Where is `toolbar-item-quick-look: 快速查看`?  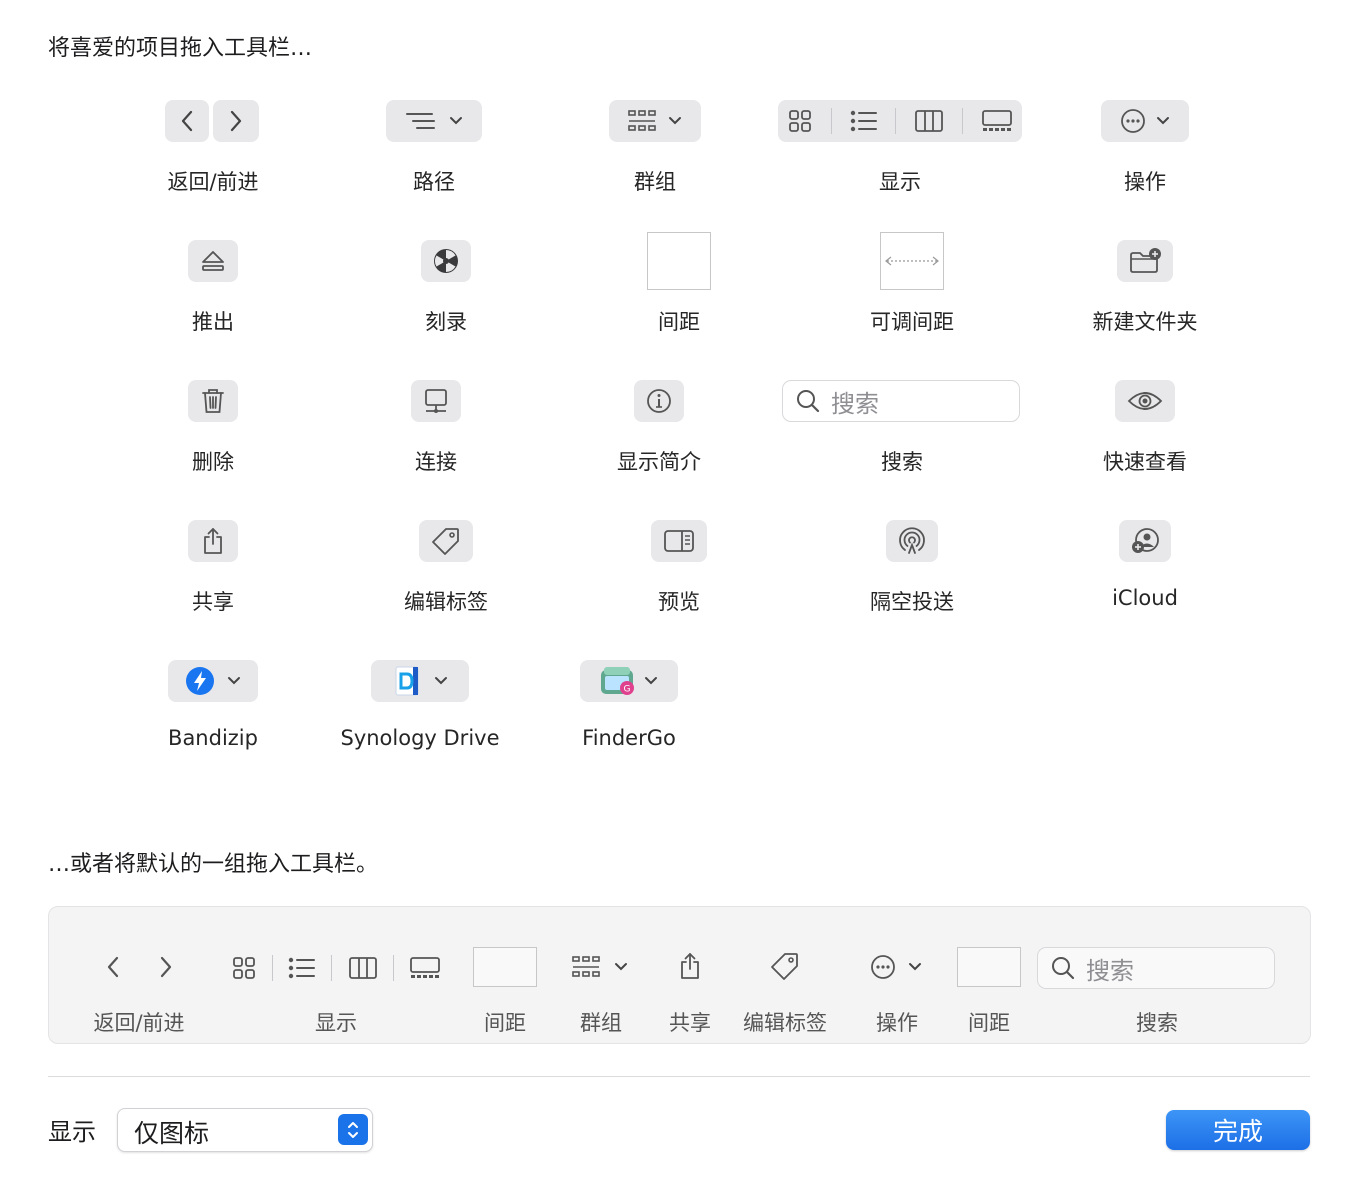
toolbar-item-quick-look: 快速查看 is located at coordinates (1145, 427).